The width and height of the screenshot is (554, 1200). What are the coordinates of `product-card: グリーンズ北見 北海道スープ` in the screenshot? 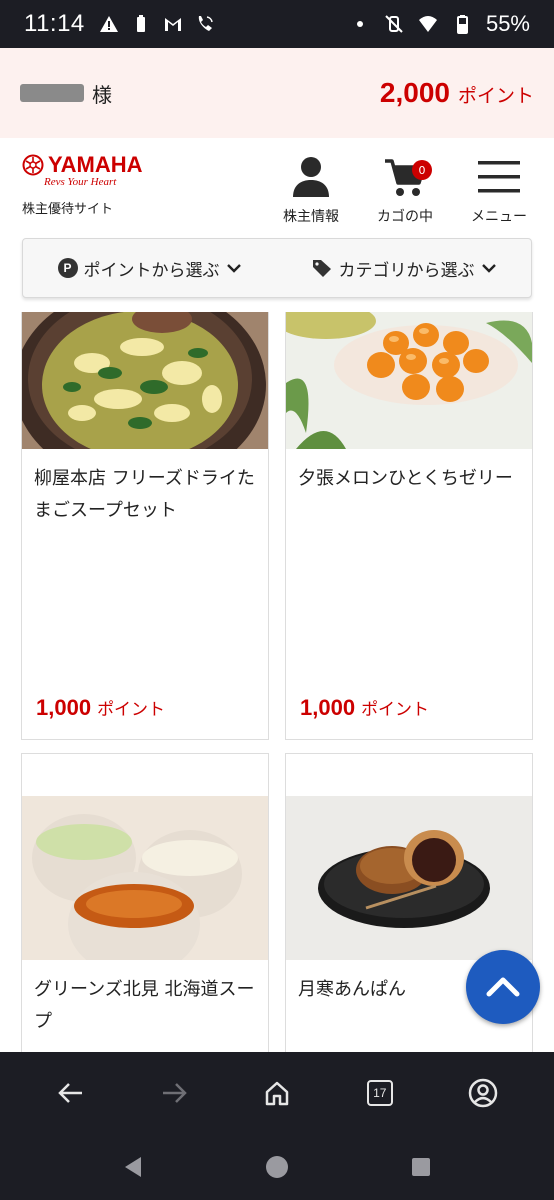 It's located at (145, 902).